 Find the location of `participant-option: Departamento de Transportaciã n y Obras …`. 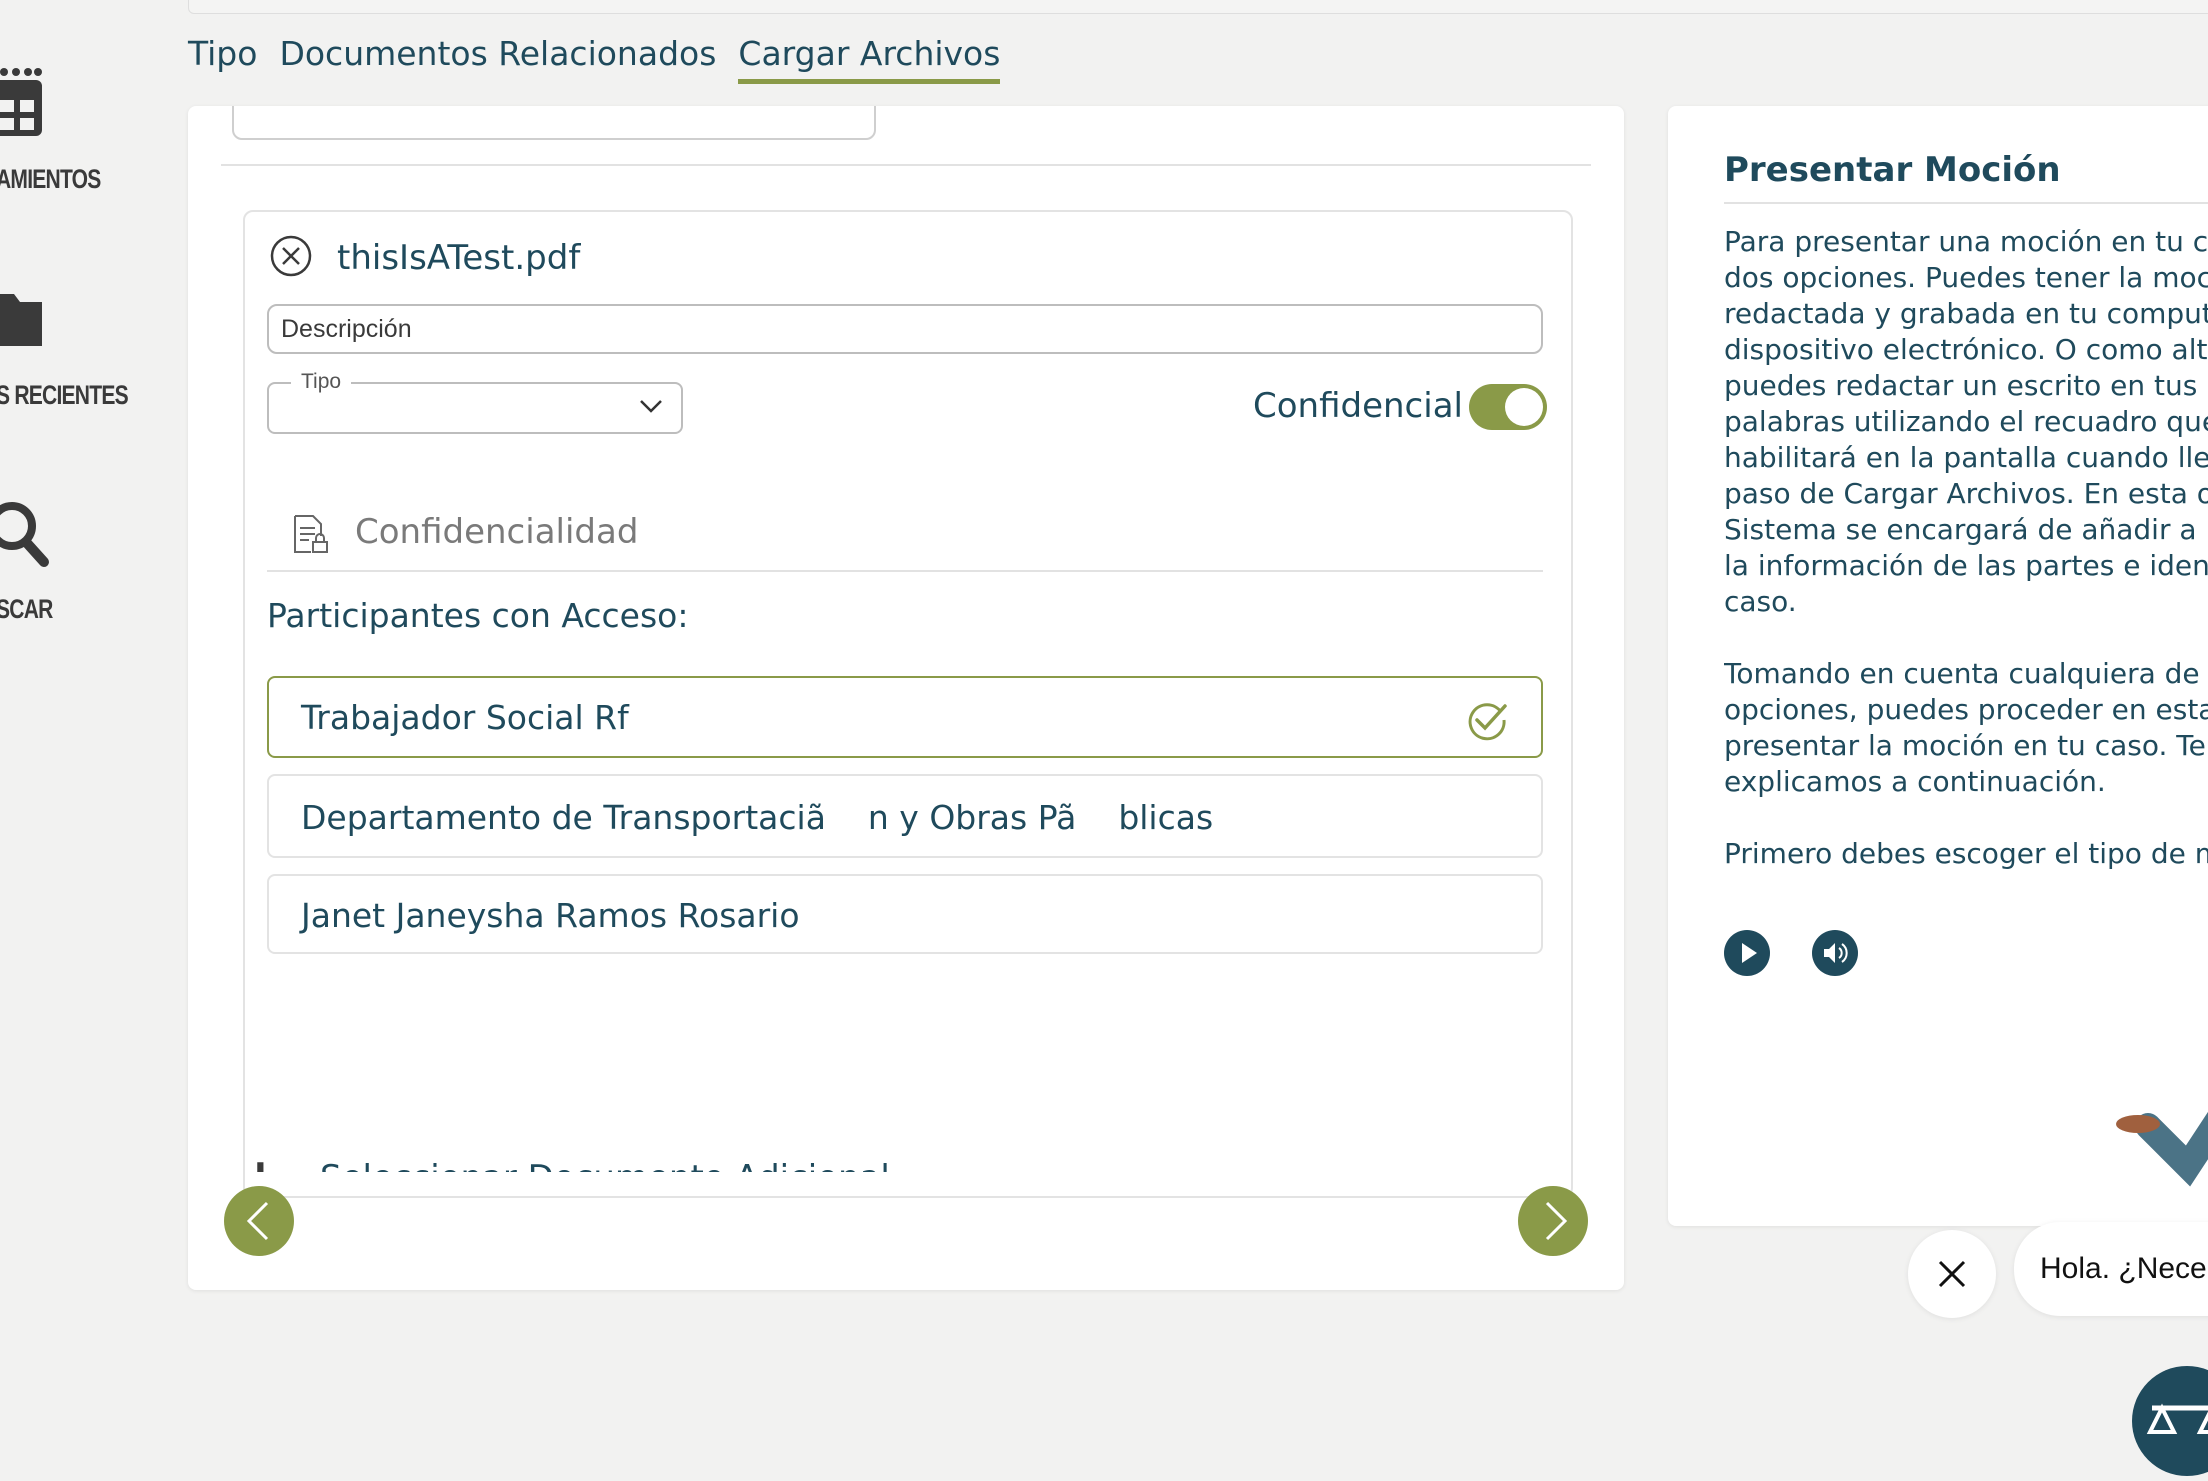

participant-option: Departamento de Transportaciã n y Obras … is located at coordinates (905, 816).